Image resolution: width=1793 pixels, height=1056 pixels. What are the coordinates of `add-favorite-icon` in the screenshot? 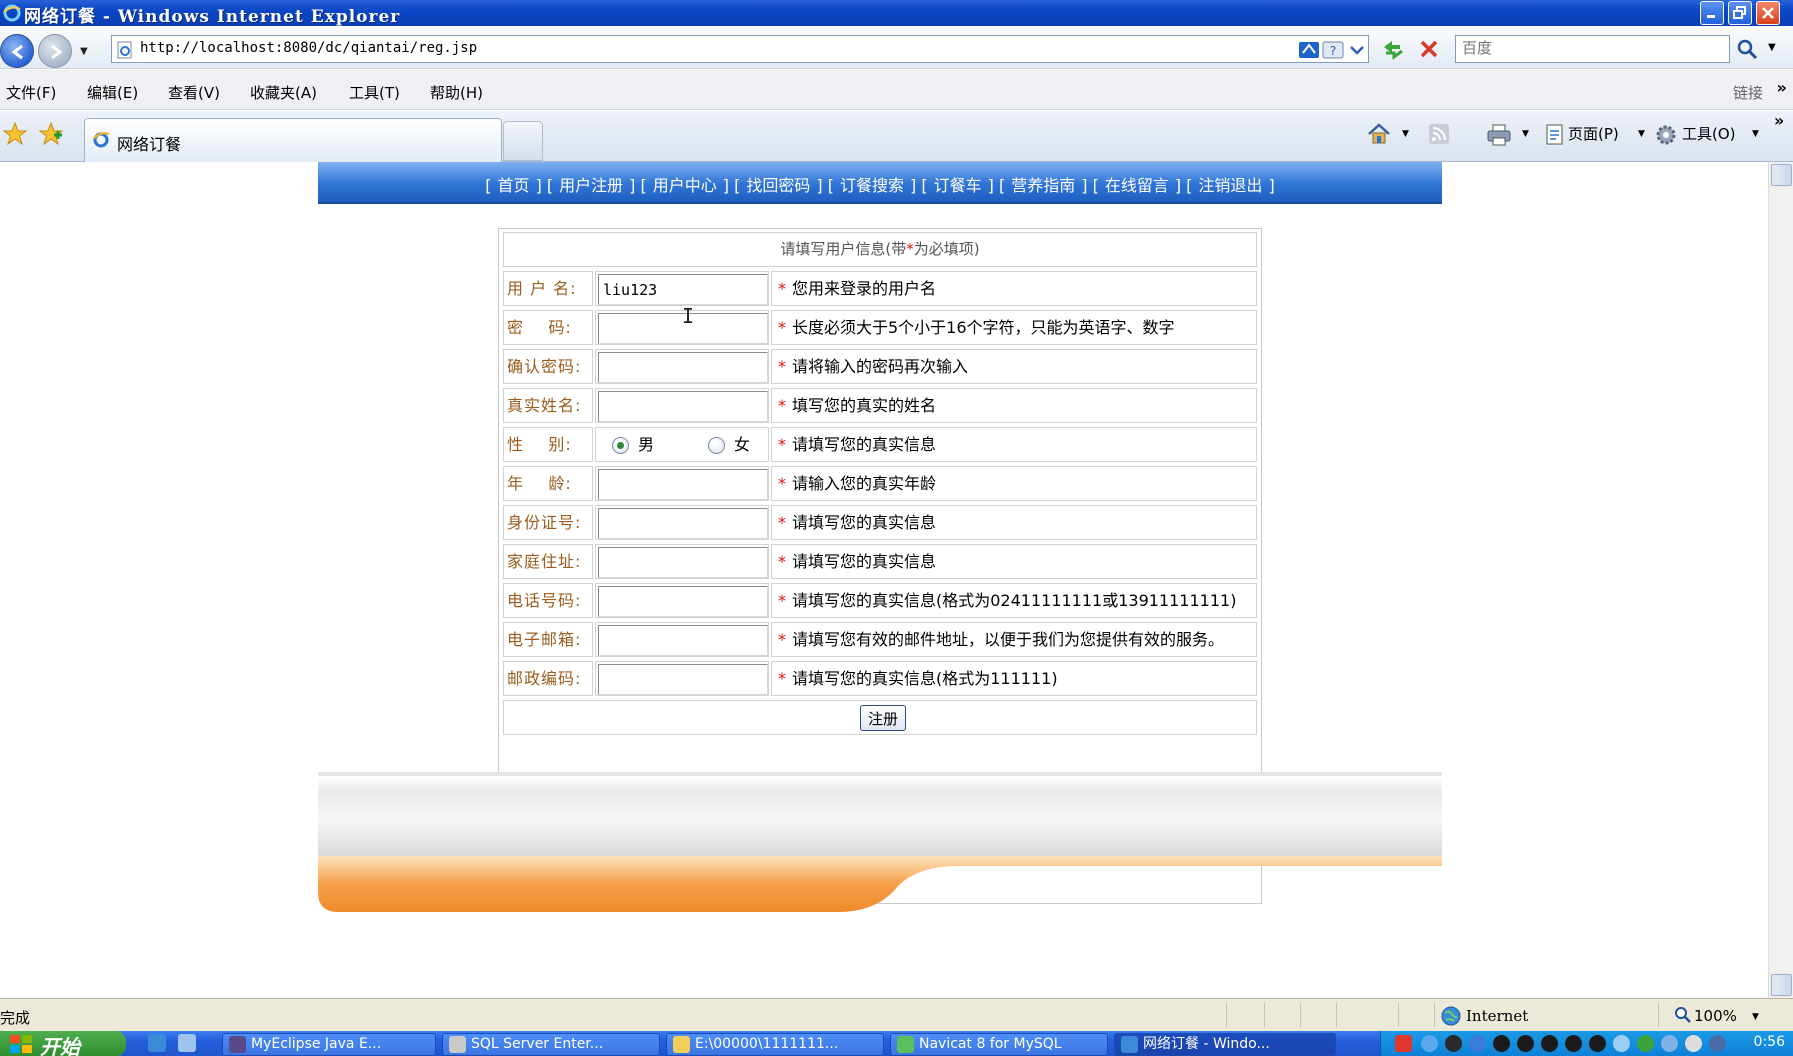 It's located at (51, 134).